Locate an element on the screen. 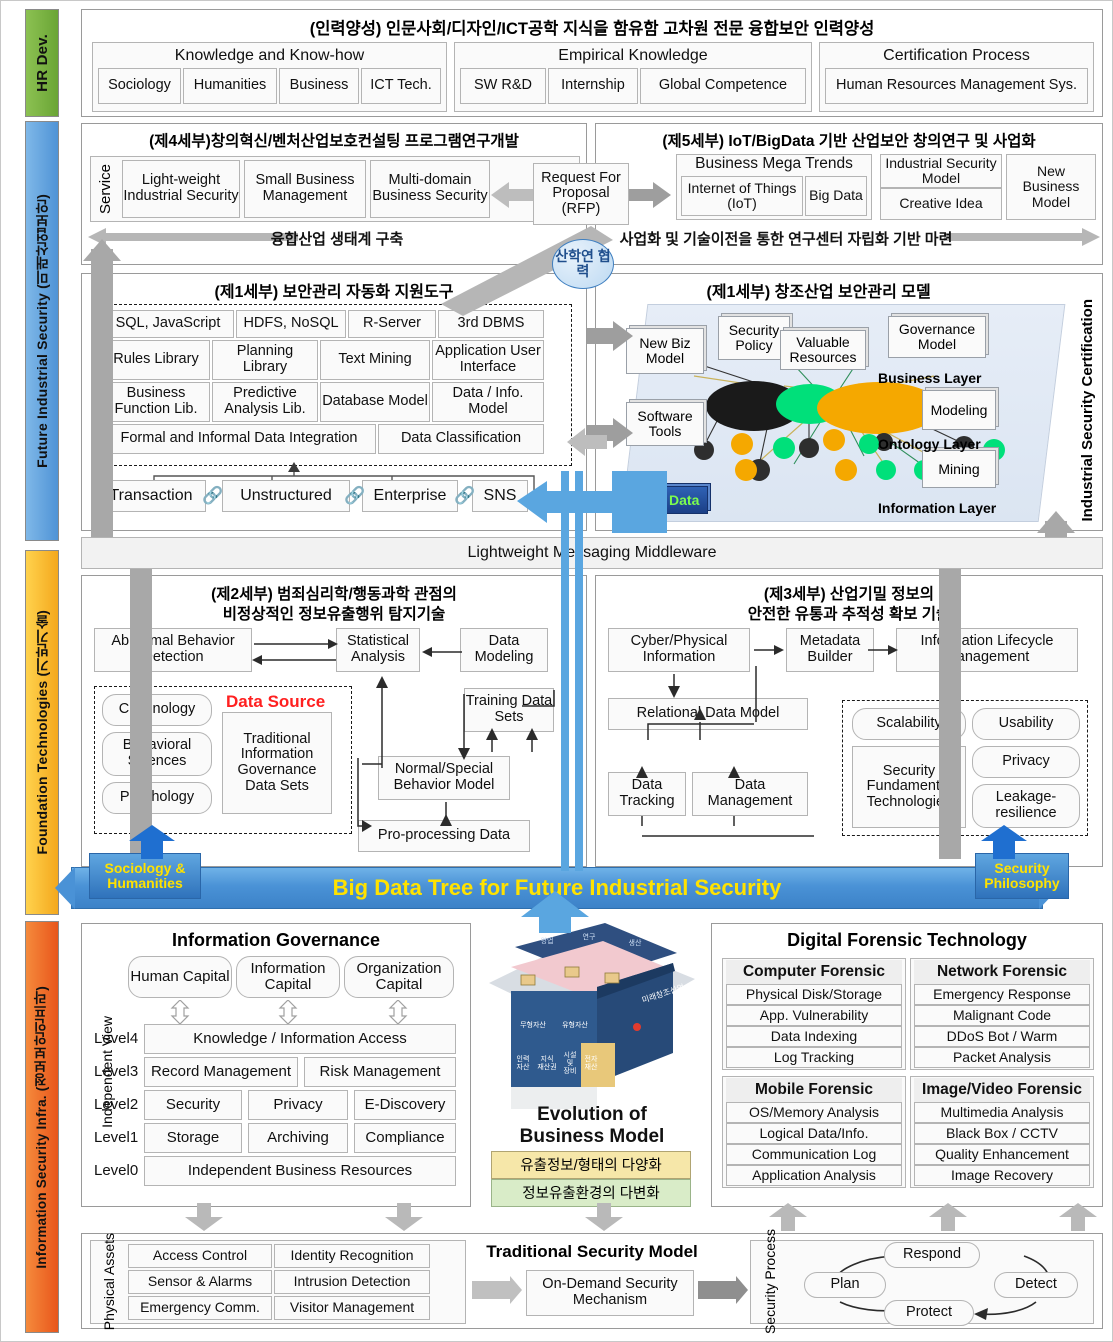 Image resolution: width=1113 pixels, height=1342 pixels. asset-emergency-comm: Emergency Comm. is located at coordinates (200, 1308).